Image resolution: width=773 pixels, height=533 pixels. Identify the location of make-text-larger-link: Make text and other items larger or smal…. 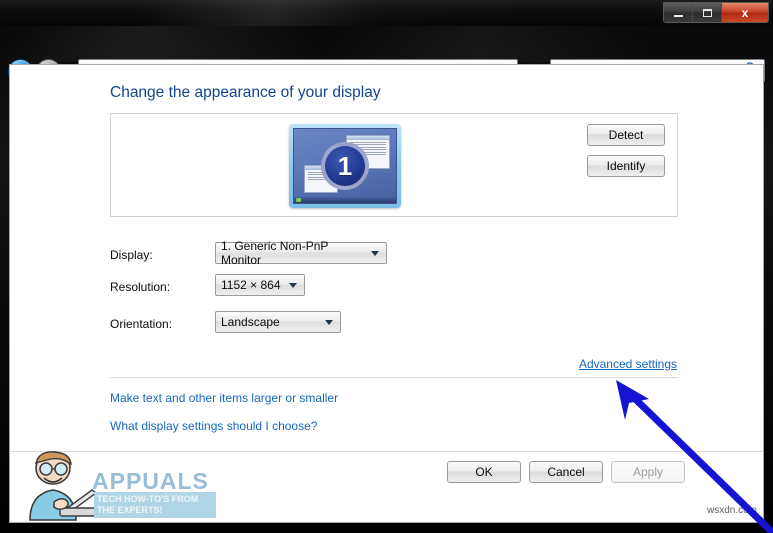
(224, 398).